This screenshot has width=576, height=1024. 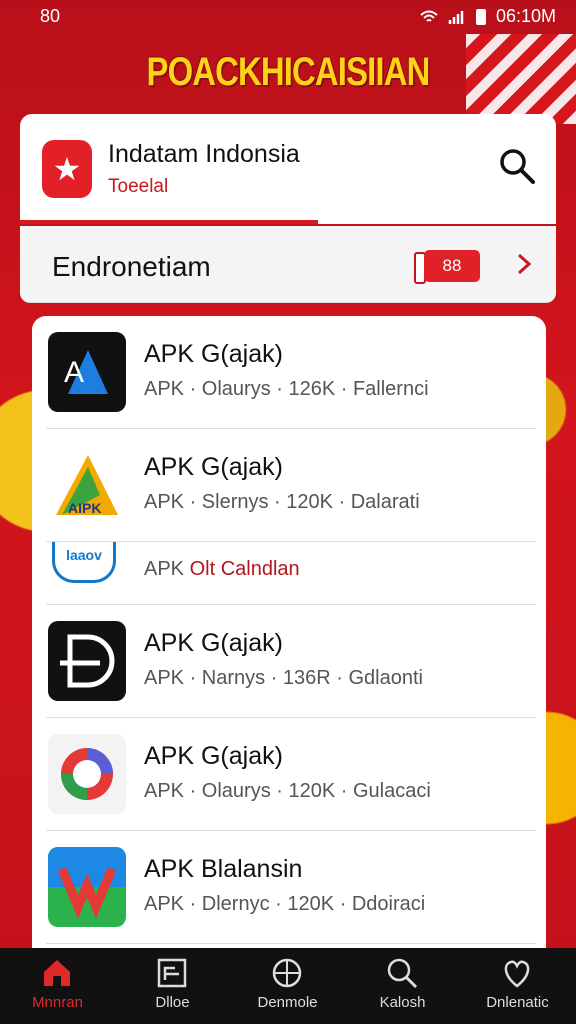 I want to click on section-title: Endronetiam, so click(x=131, y=266).